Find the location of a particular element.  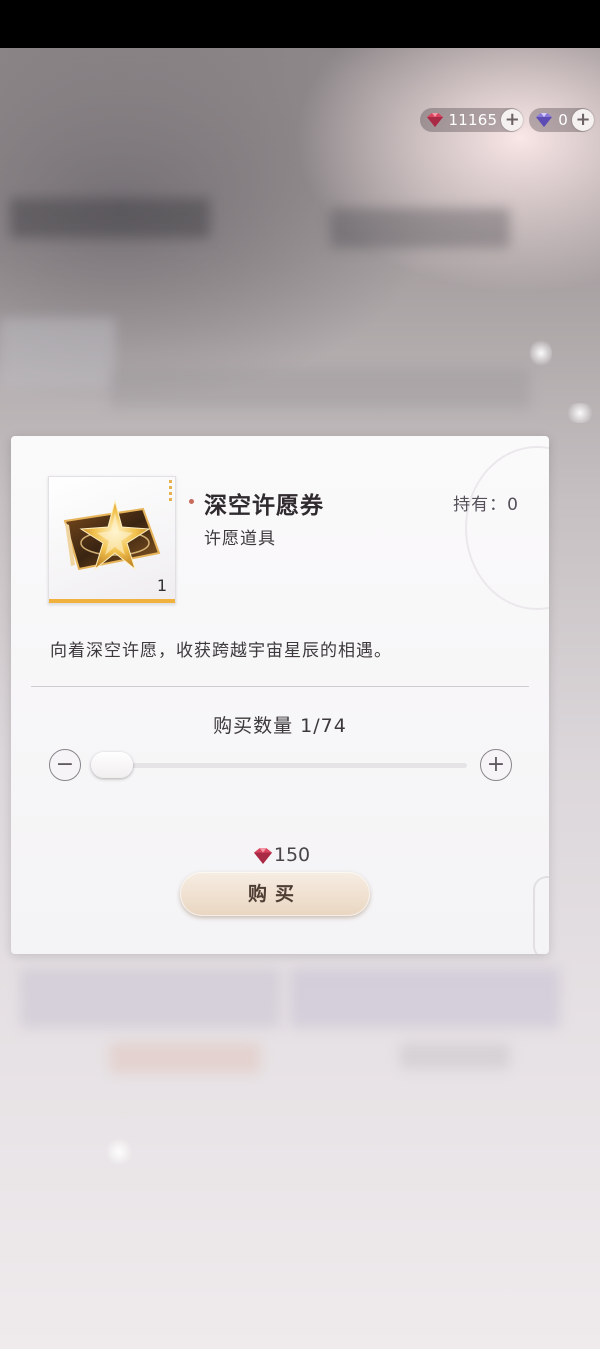

item-count: 1 is located at coordinates (161, 585).